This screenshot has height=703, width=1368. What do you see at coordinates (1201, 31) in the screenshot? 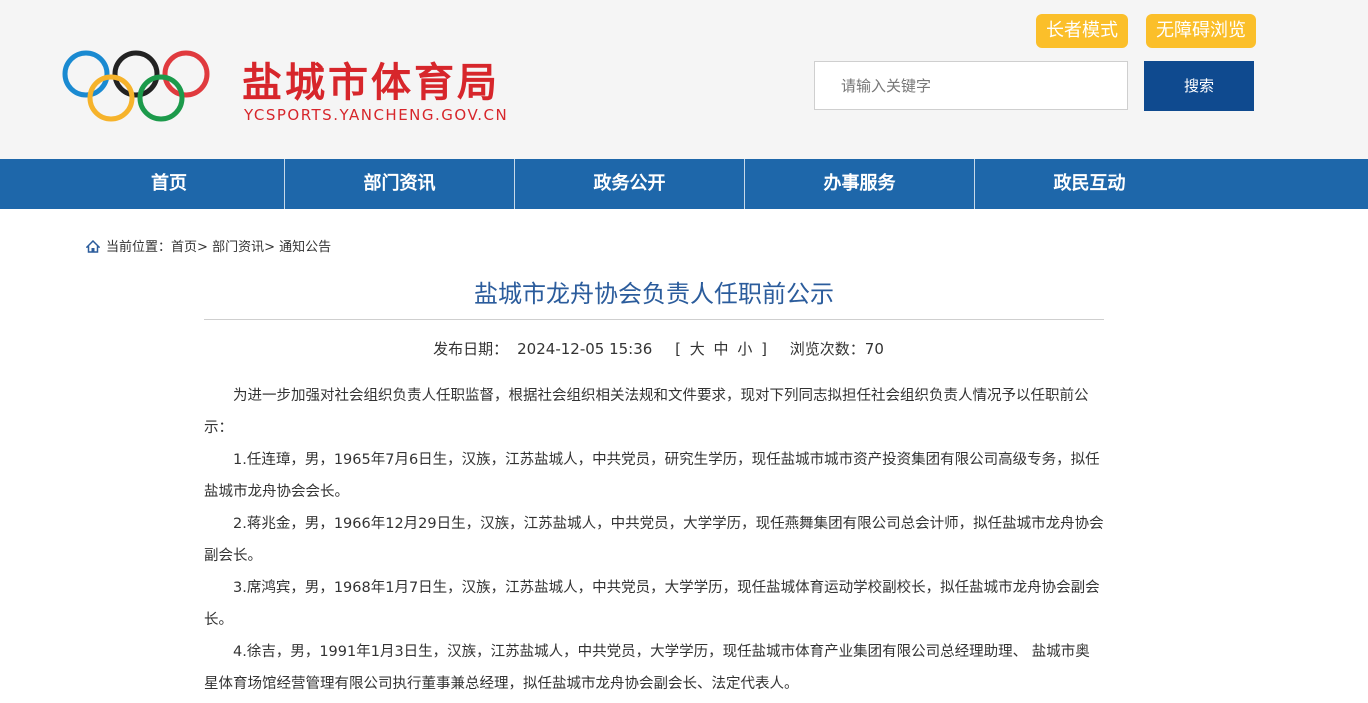
I see `barrier-free-button: 无障碍浏览` at bounding box center [1201, 31].